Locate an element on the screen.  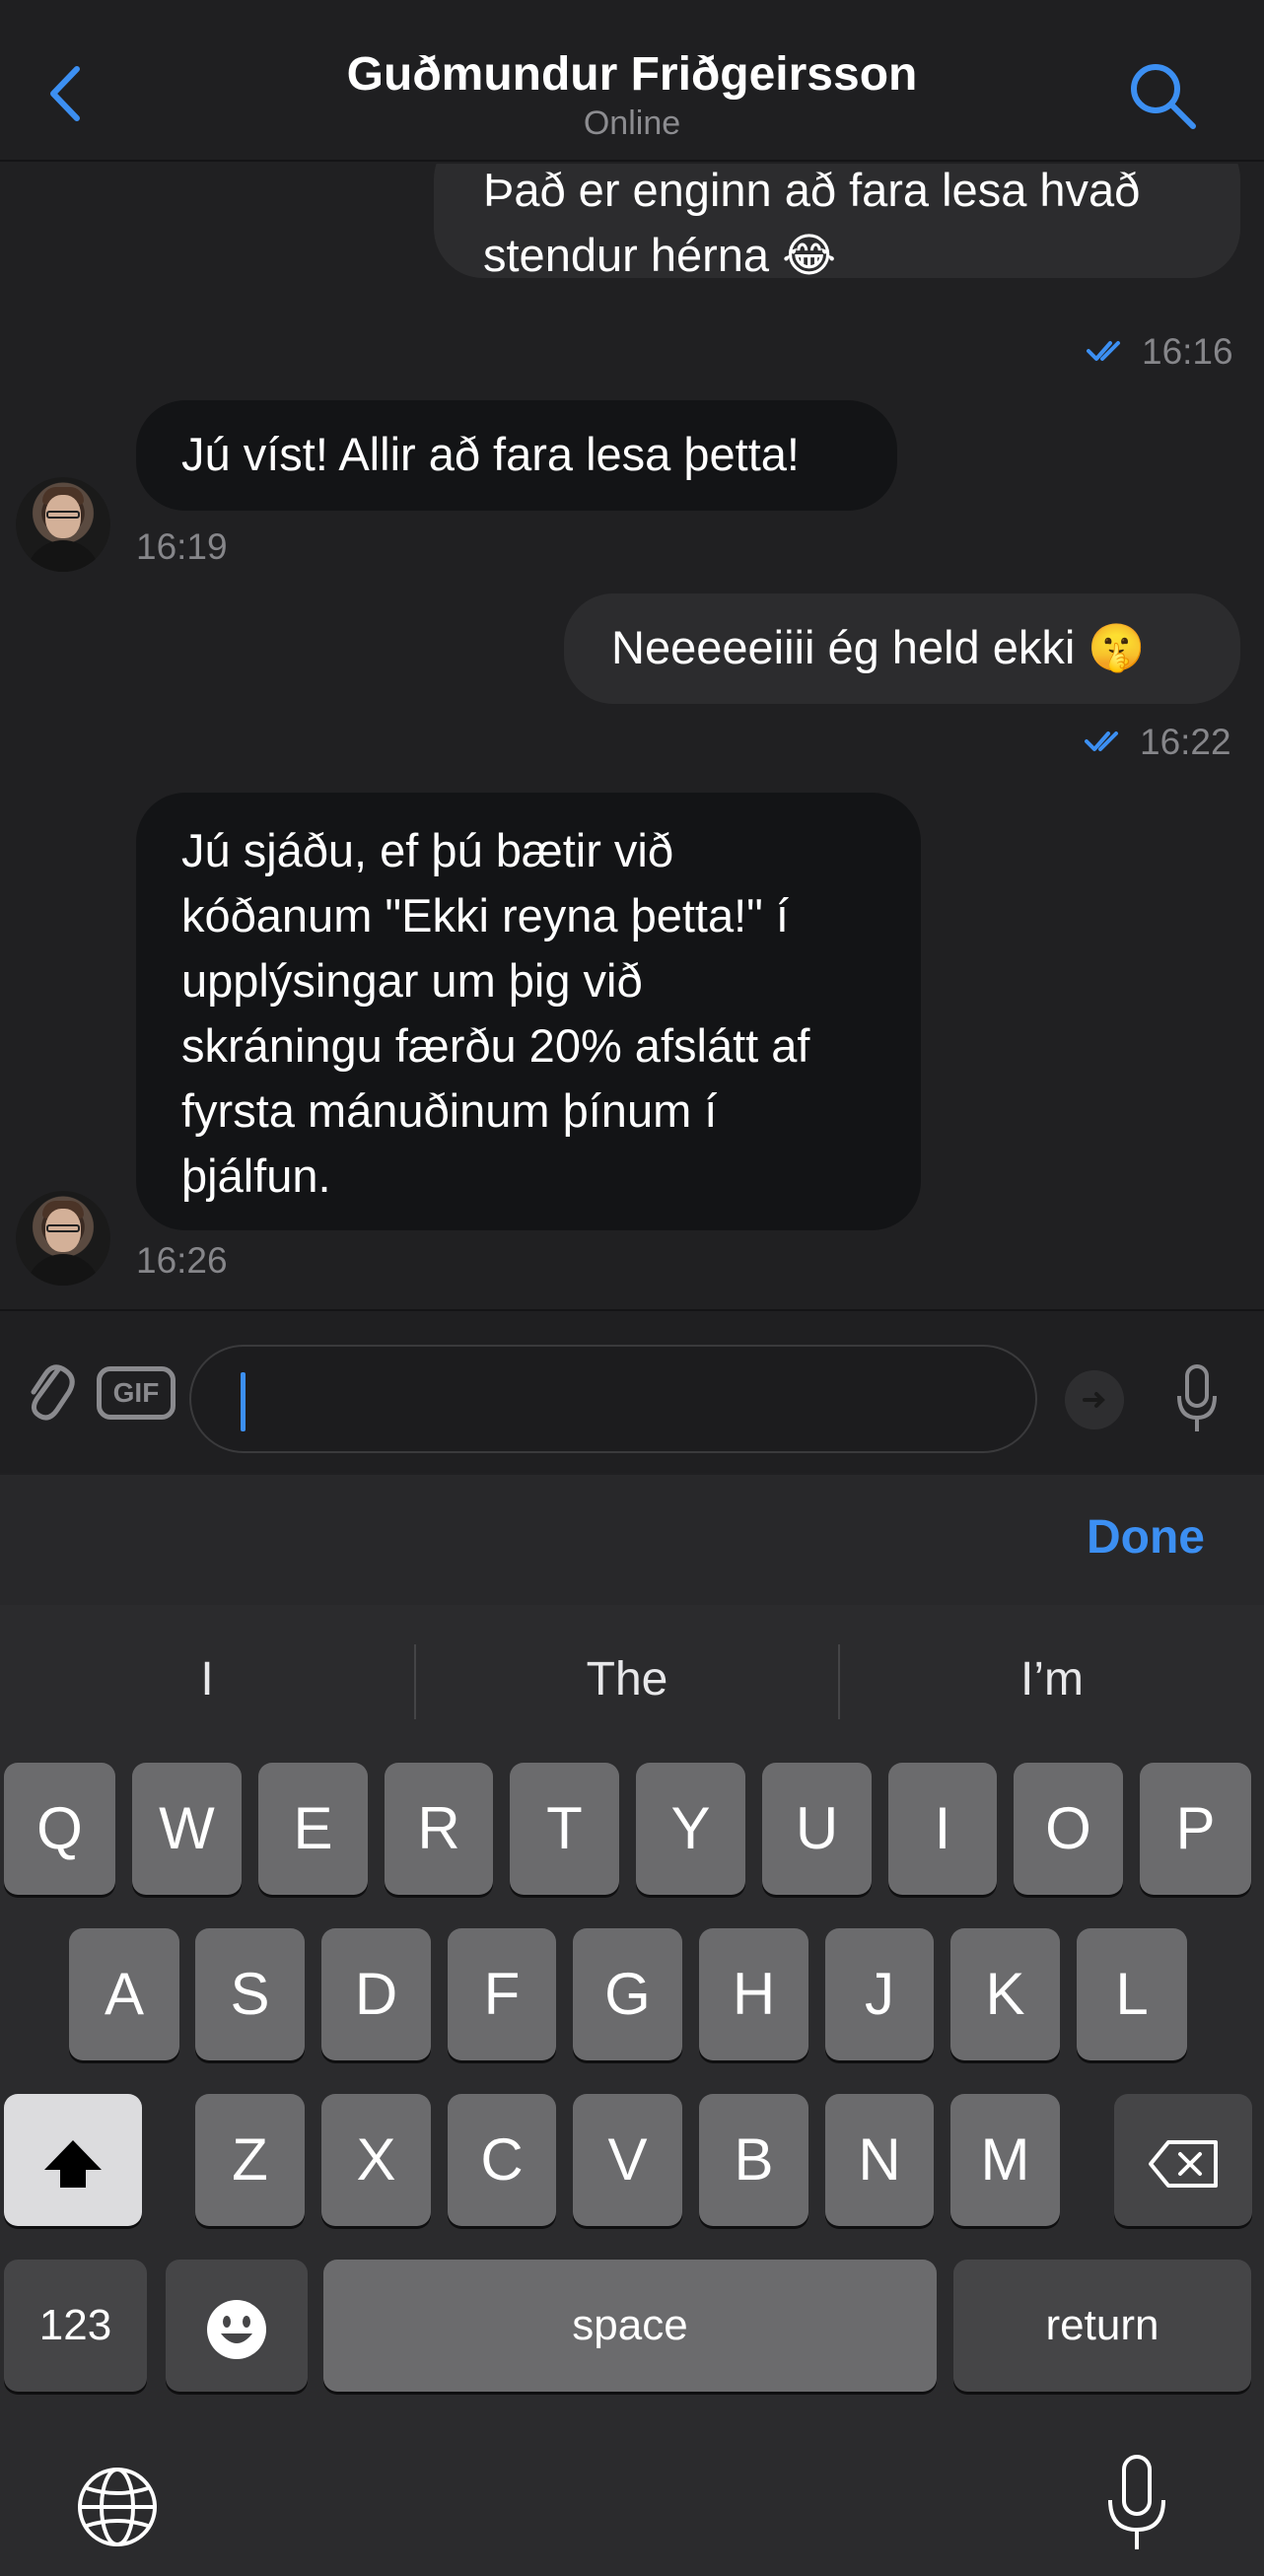
return-key: return is located at coordinates (1102, 2326).